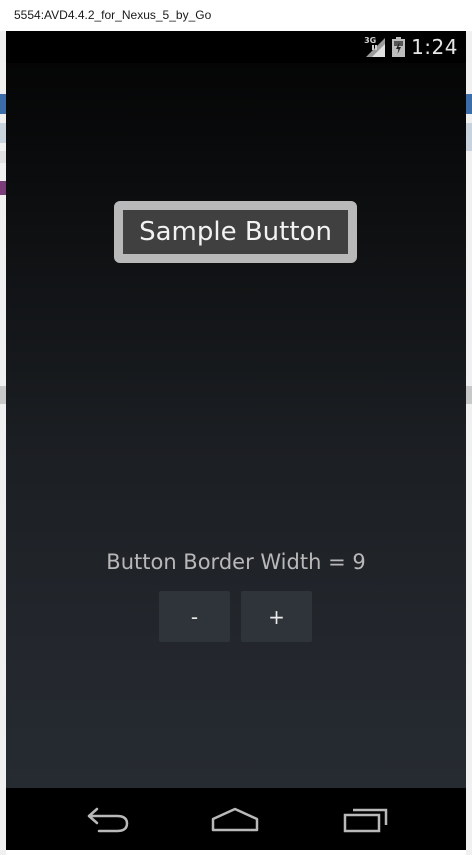 This screenshot has height=855, width=472. I want to click on home-icon, so click(235, 819).